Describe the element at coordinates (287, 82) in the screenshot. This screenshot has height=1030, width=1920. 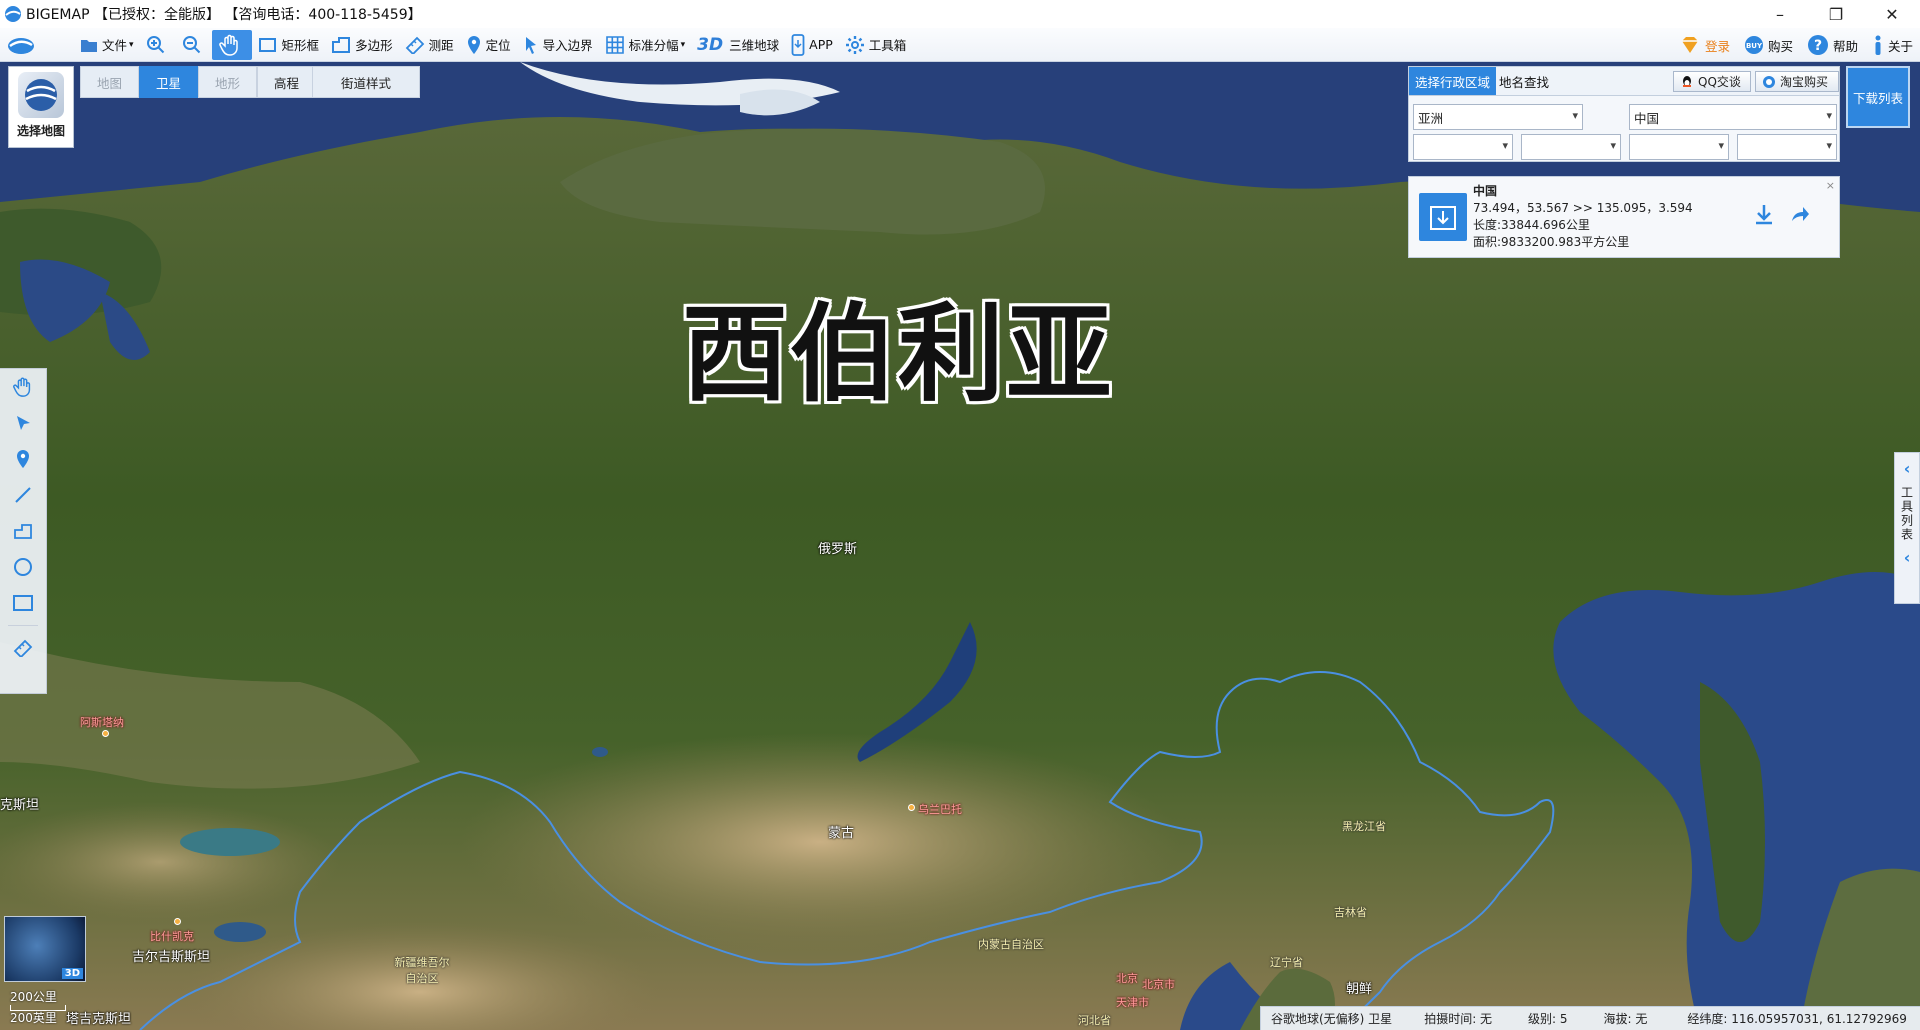
I see `tab-elevation: 高程` at that location.